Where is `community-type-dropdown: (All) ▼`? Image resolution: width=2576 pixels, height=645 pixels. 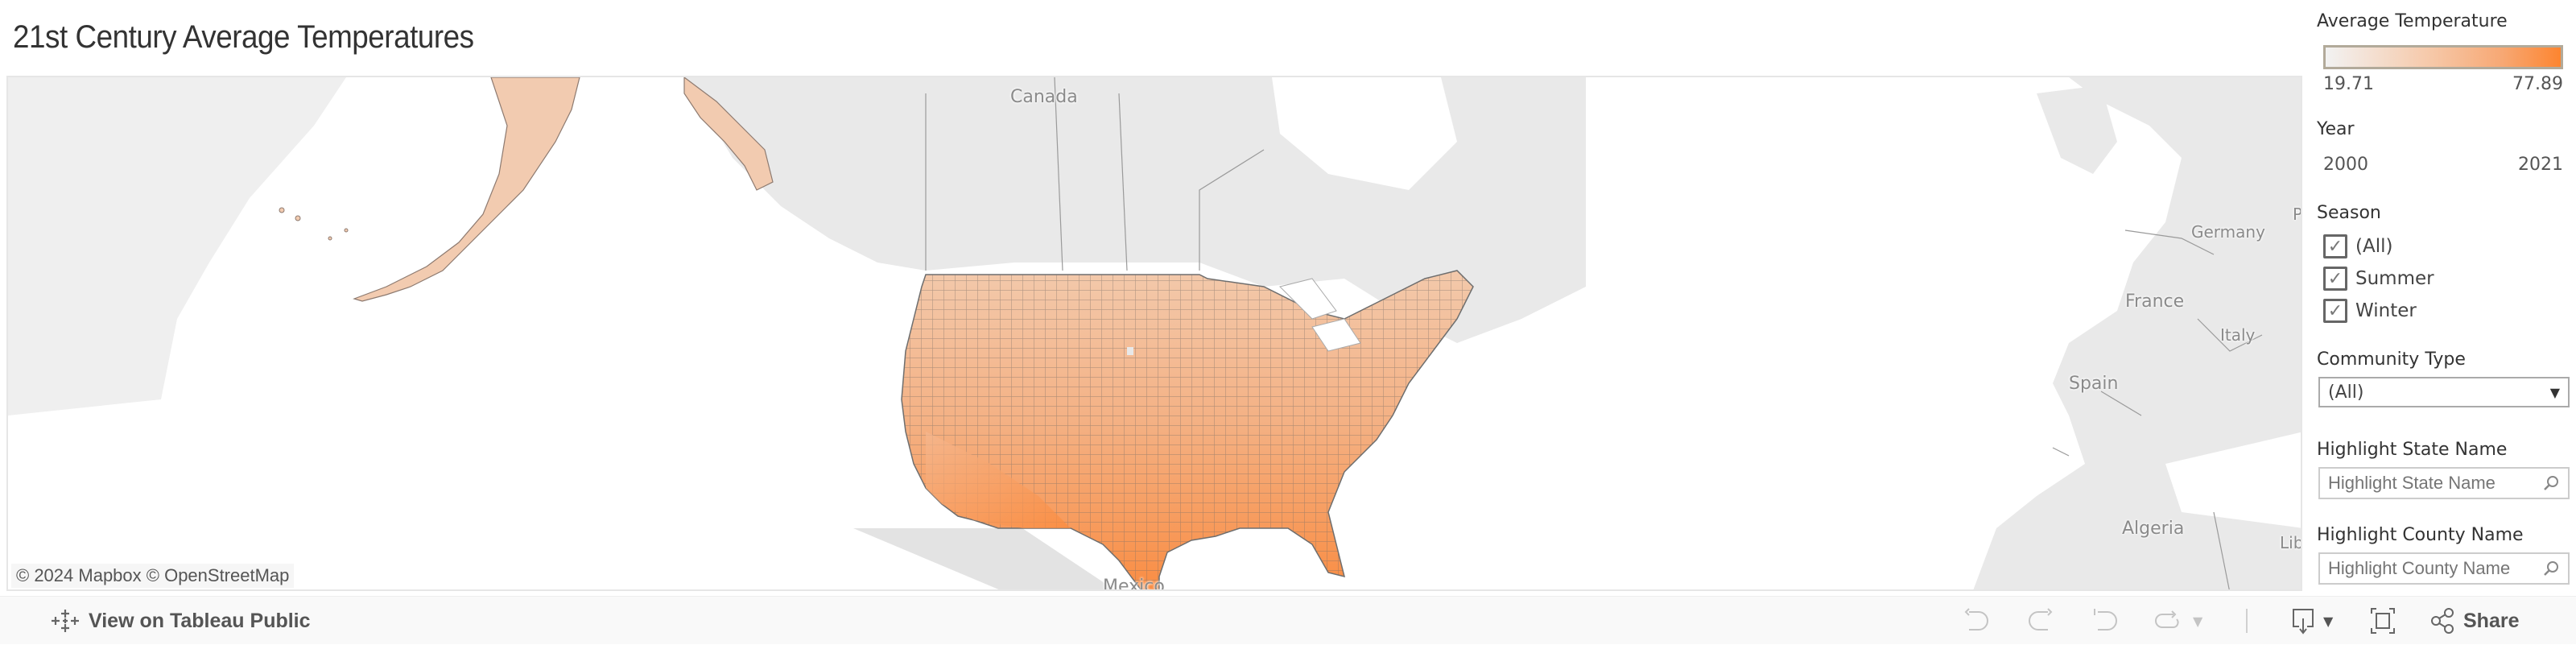 community-type-dropdown: (All) ▼ is located at coordinates (2444, 392).